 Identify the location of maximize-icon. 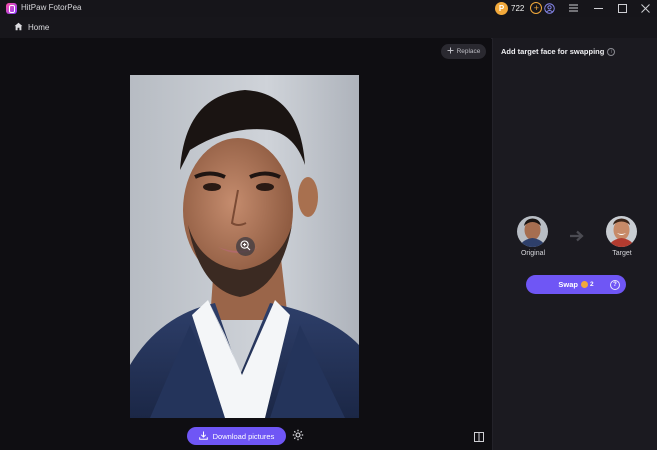
(622, 8).